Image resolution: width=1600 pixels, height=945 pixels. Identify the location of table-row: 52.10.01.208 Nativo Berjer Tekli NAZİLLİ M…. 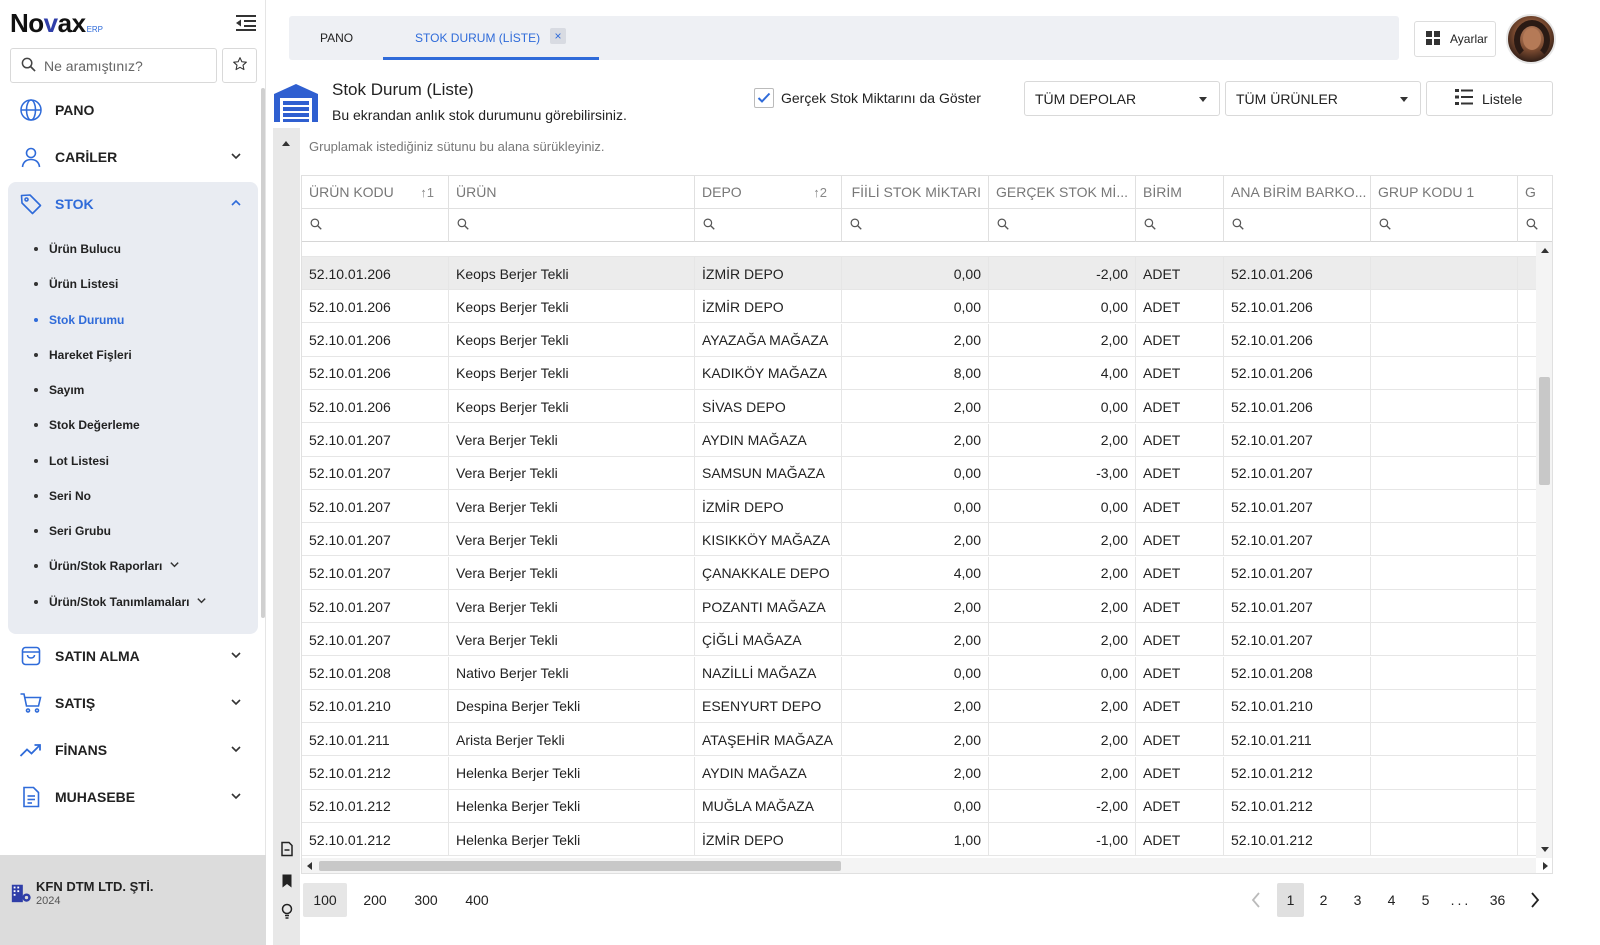
(919, 673).